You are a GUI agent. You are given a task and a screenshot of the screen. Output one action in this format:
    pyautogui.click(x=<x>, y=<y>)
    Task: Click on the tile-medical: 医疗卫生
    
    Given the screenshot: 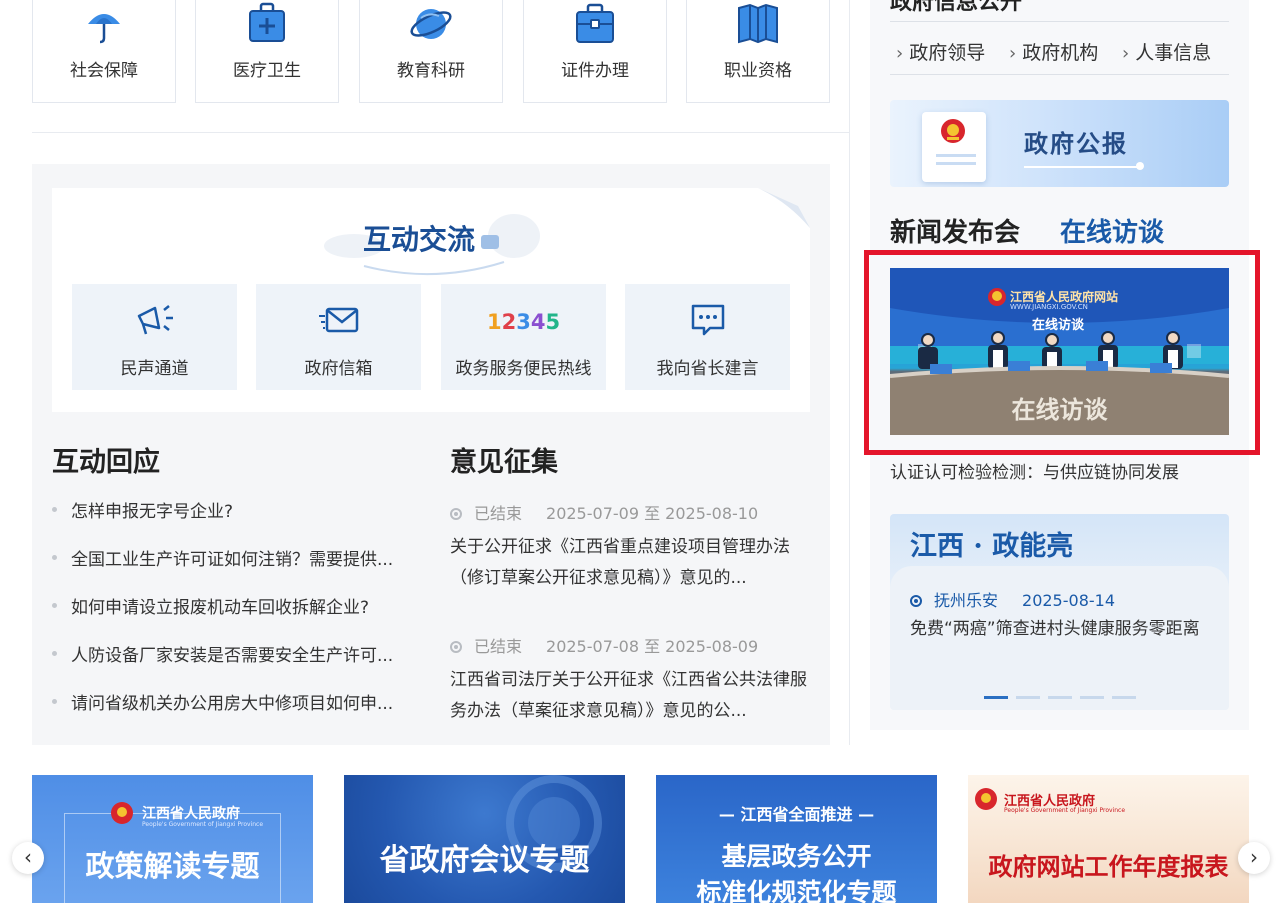 What is the action you would take?
    pyautogui.click(x=267, y=51)
    